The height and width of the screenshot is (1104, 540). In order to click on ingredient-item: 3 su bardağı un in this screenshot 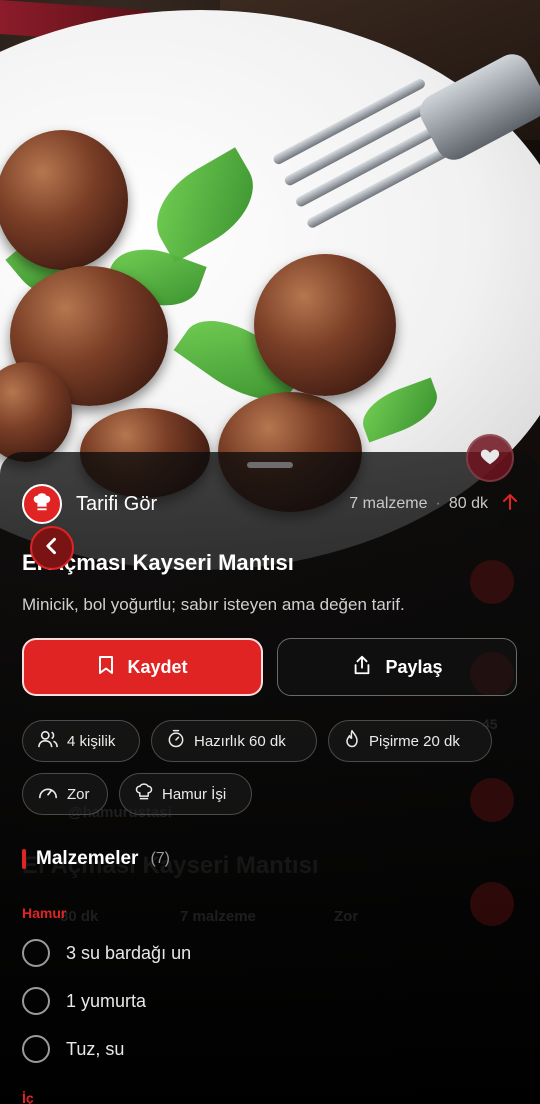, I will do `click(106, 953)`.